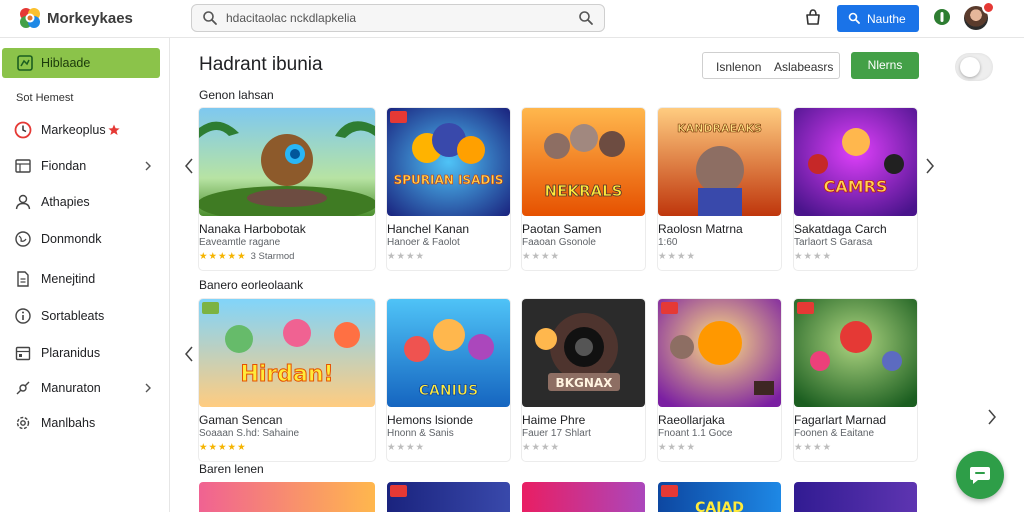 This screenshot has height=512, width=1024. I want to click on game-thumbnail: BKGNAX, so click(583, 353).